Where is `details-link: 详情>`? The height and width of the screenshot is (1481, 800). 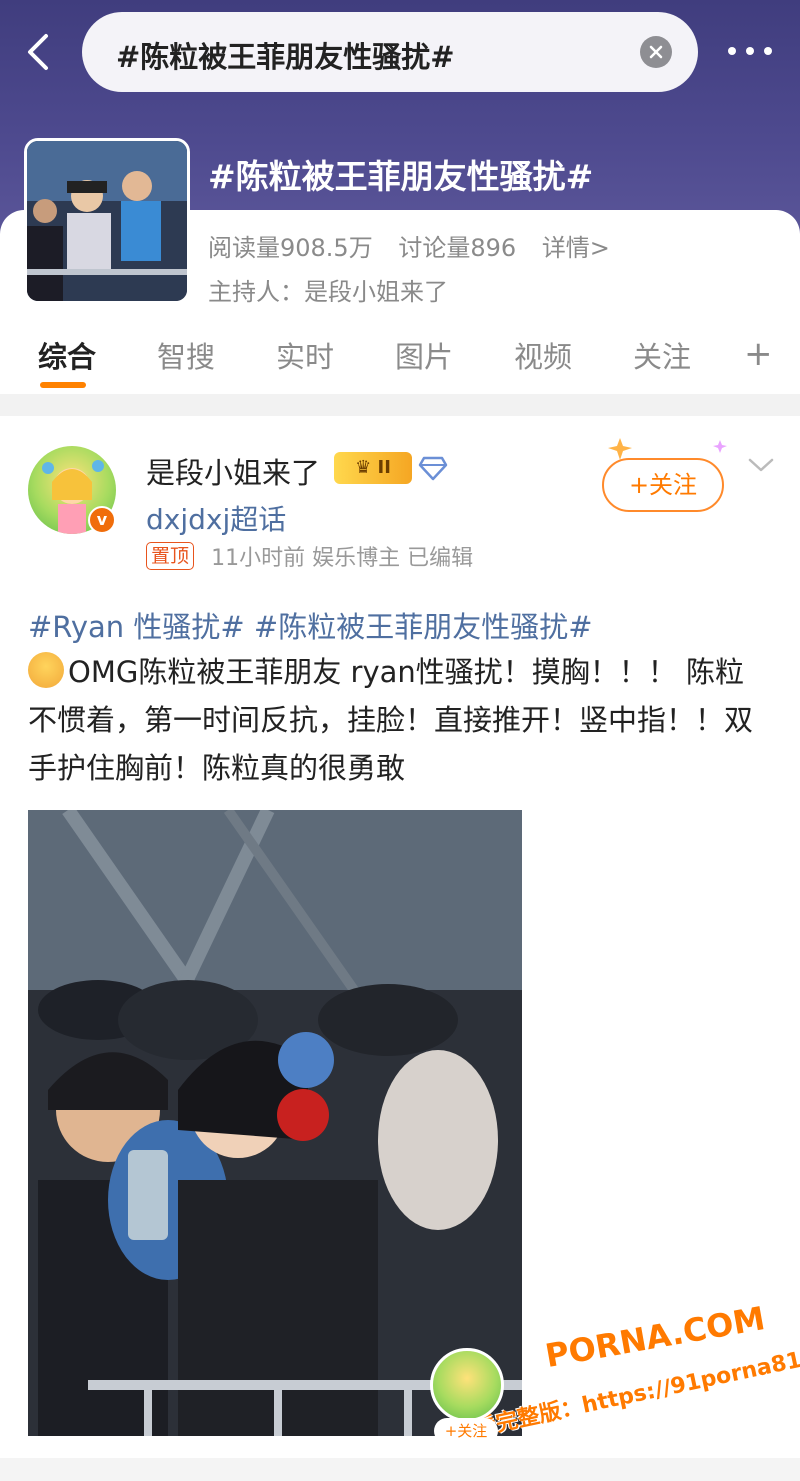
details-link: 详情> is located at coordinates (576, 248).